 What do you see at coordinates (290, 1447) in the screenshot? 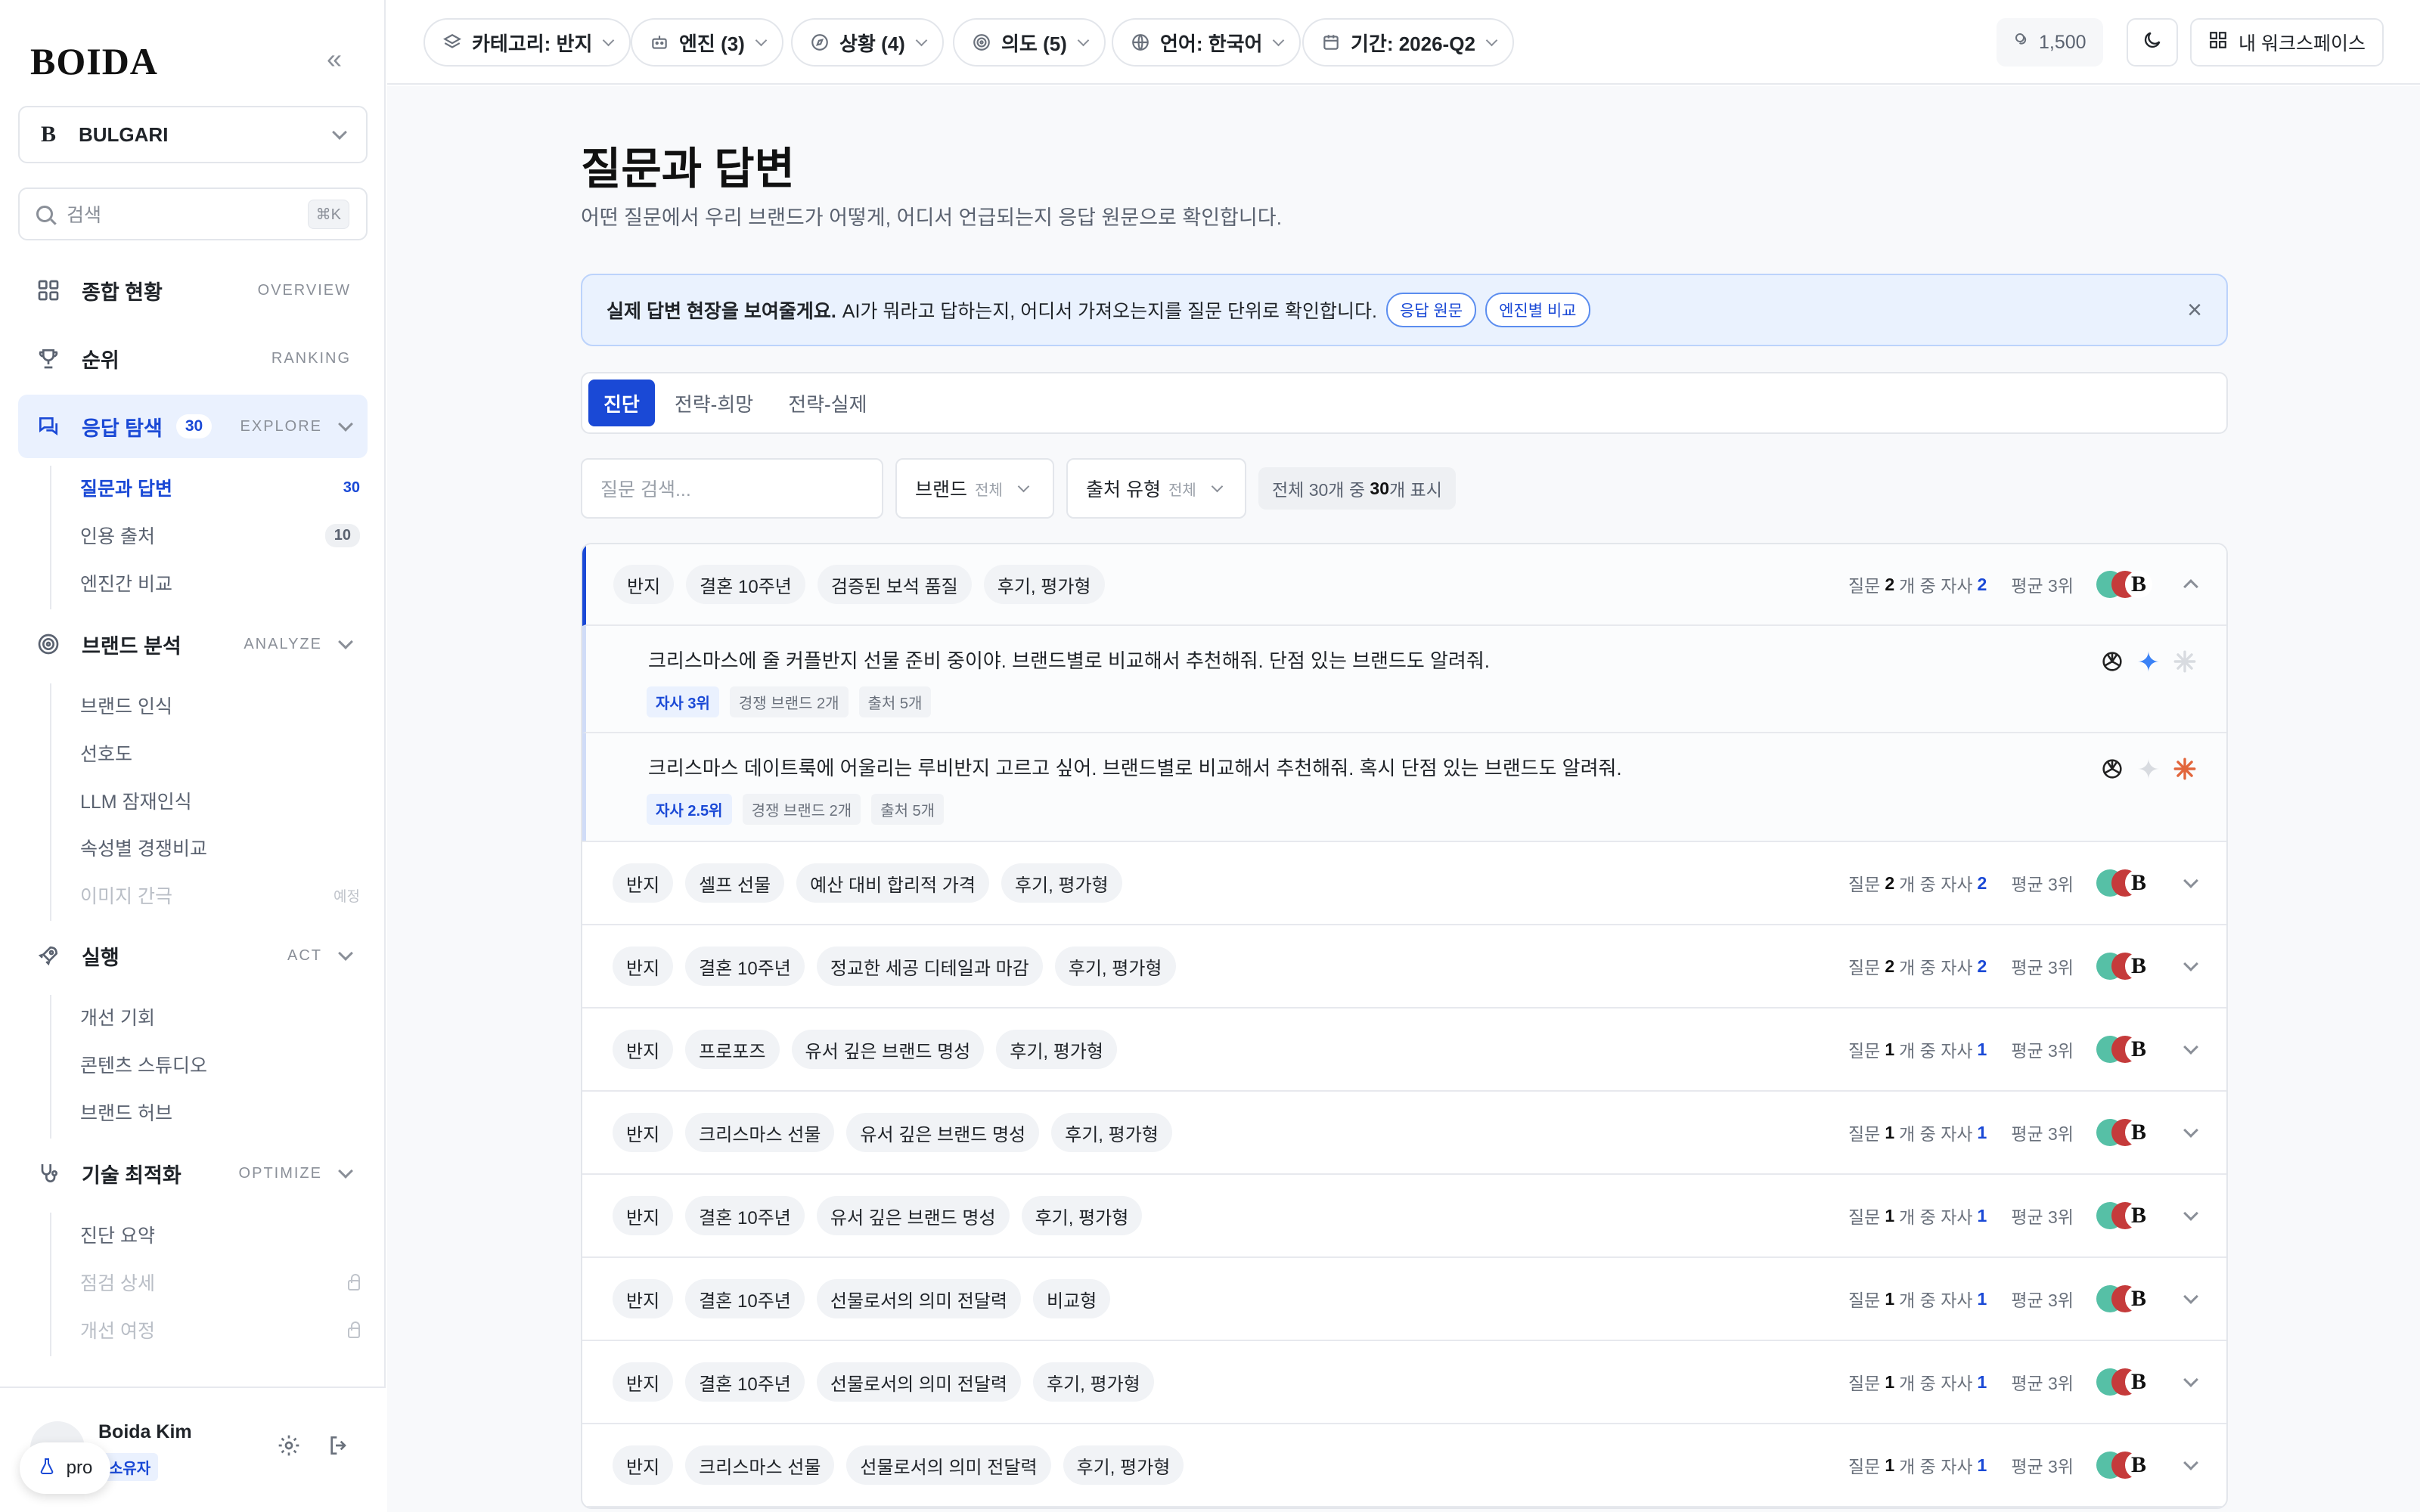
I see `settings-icon` at bounding box center [290, 1447].